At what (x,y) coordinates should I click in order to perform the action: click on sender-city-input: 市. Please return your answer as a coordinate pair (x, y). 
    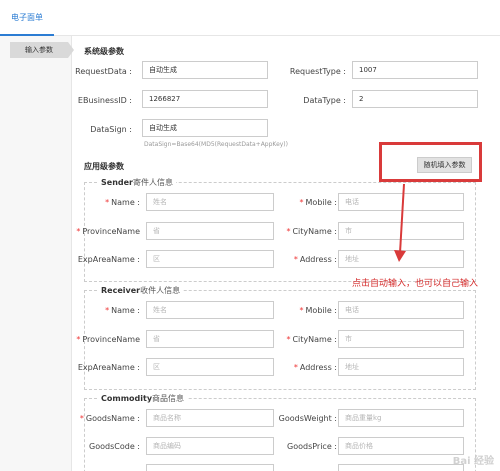
    Looking at the image, I should click on (401, 231).